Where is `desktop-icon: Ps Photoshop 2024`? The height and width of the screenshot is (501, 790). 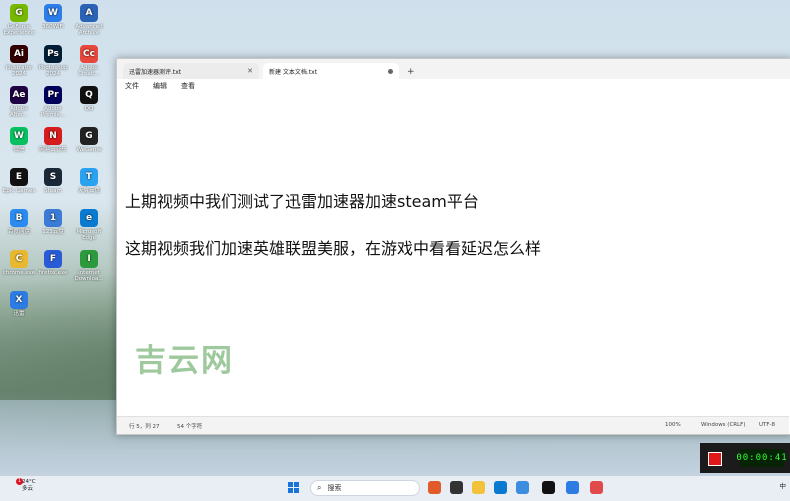 desktop-icon: Ps Photoshop 2024 is located at coordinates (53, 61).